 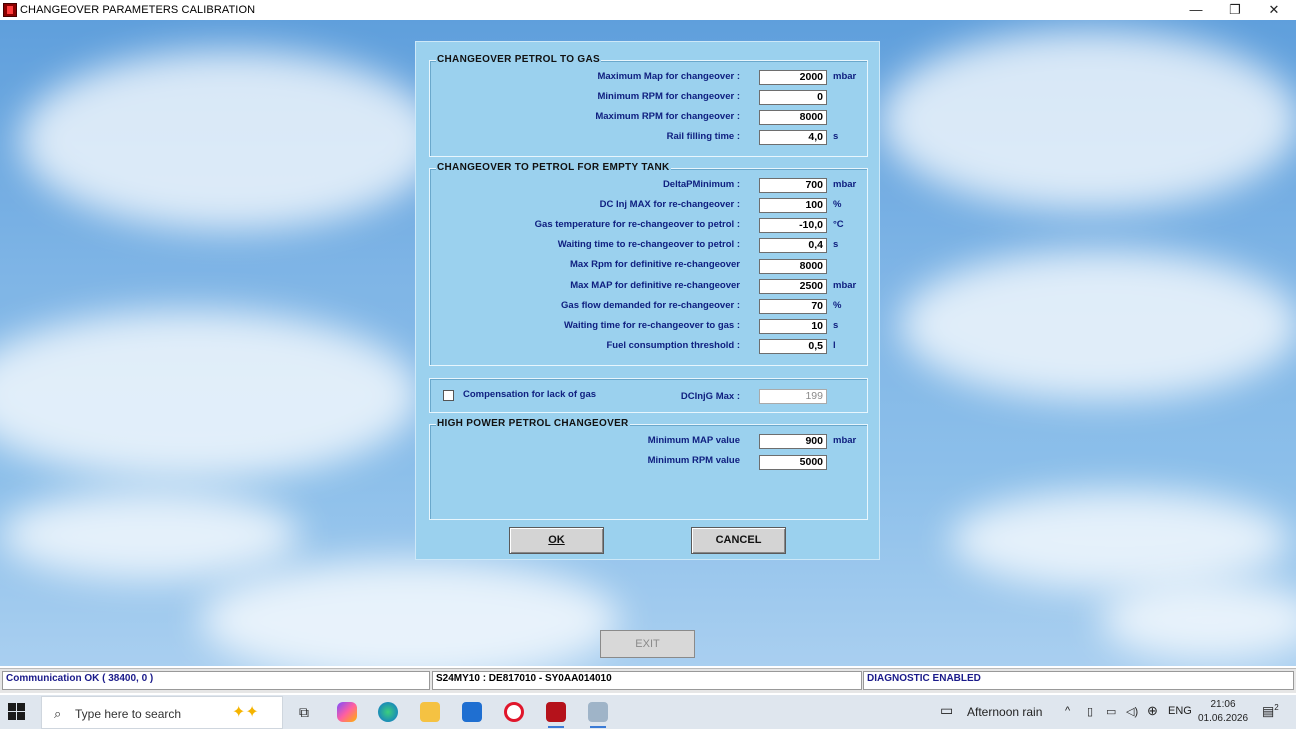 What do you see at coordinates (388, 712) in the screenshot?
I see `edge-icon` at bounding box center [388, 712].